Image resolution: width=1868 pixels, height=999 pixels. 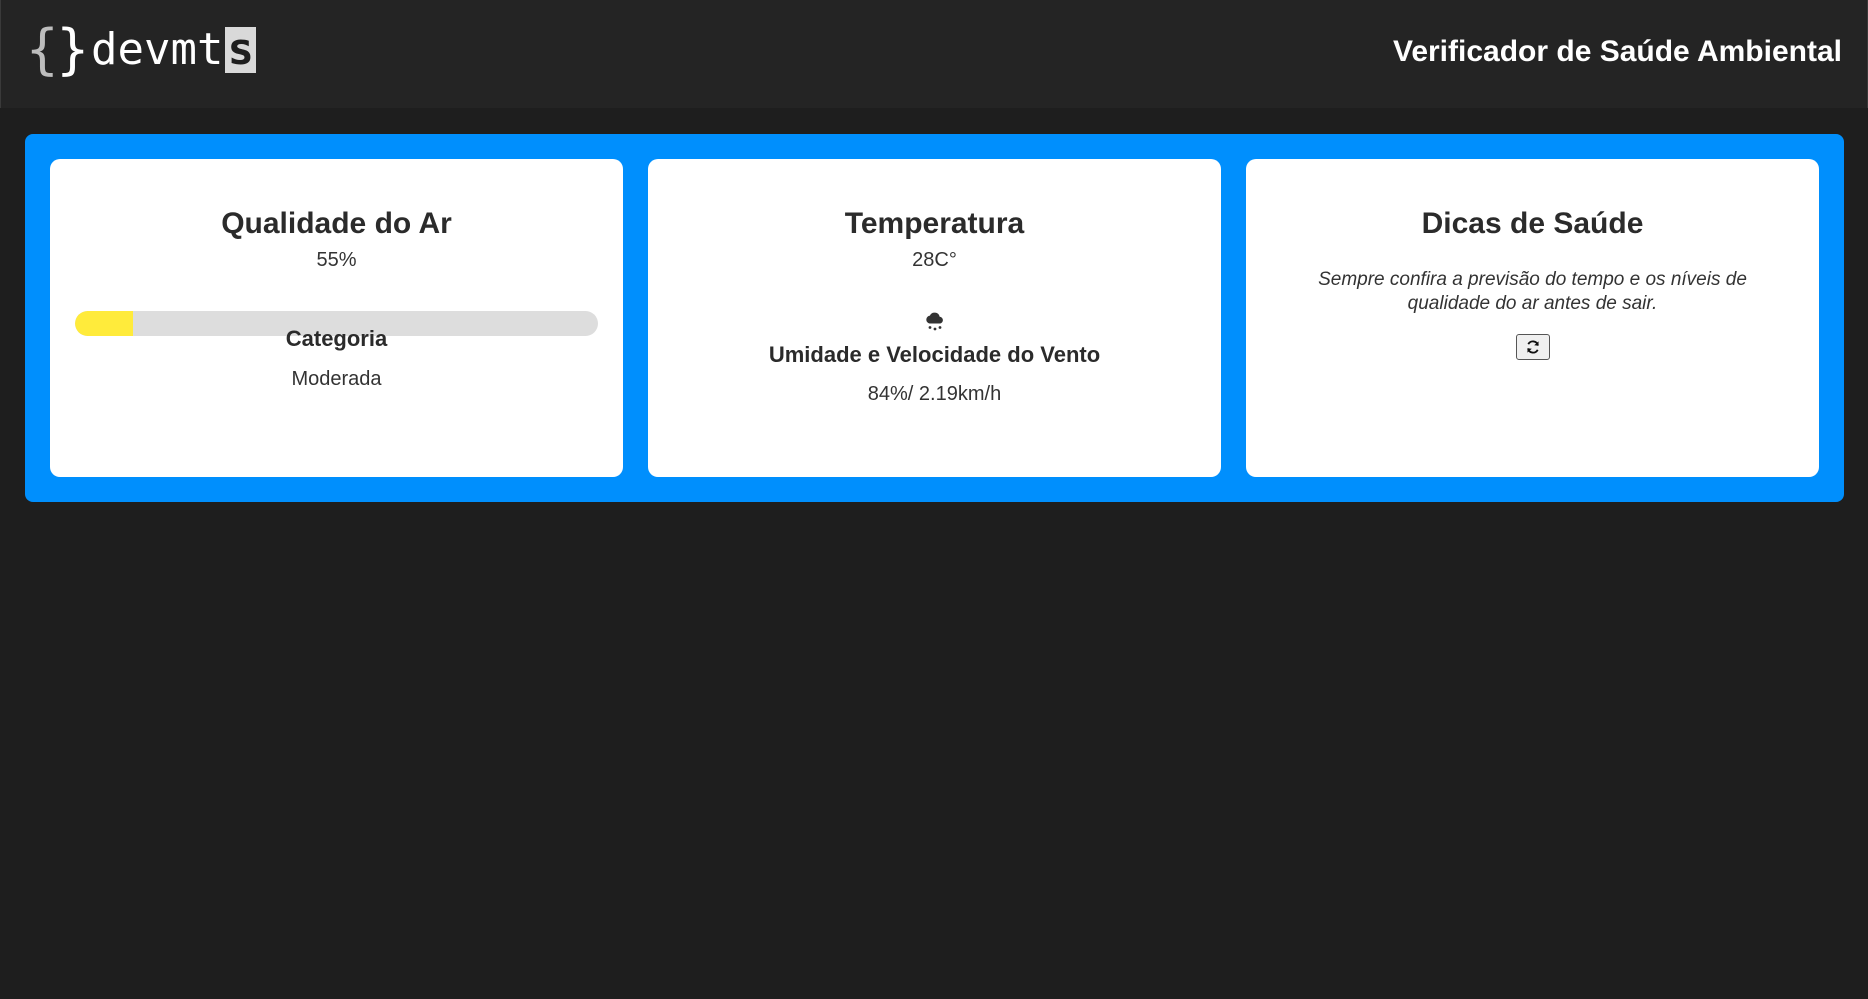 What do you see at coordinates (934, 54) in the screenshot?
I see `app-header: {} devmts Verificador de Saúde Ambiental` at bounding box center [934, 54].